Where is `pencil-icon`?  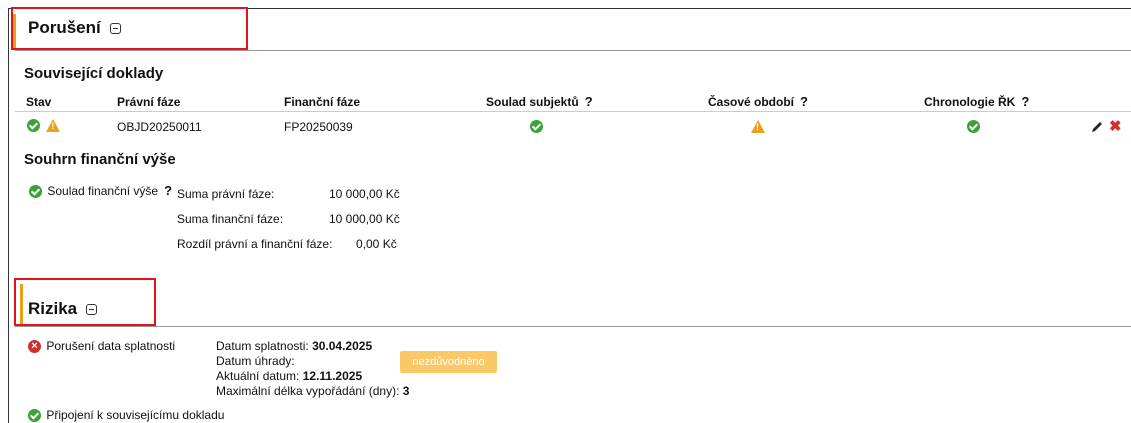 pencil-icon is located at coordinates (1097, 127).